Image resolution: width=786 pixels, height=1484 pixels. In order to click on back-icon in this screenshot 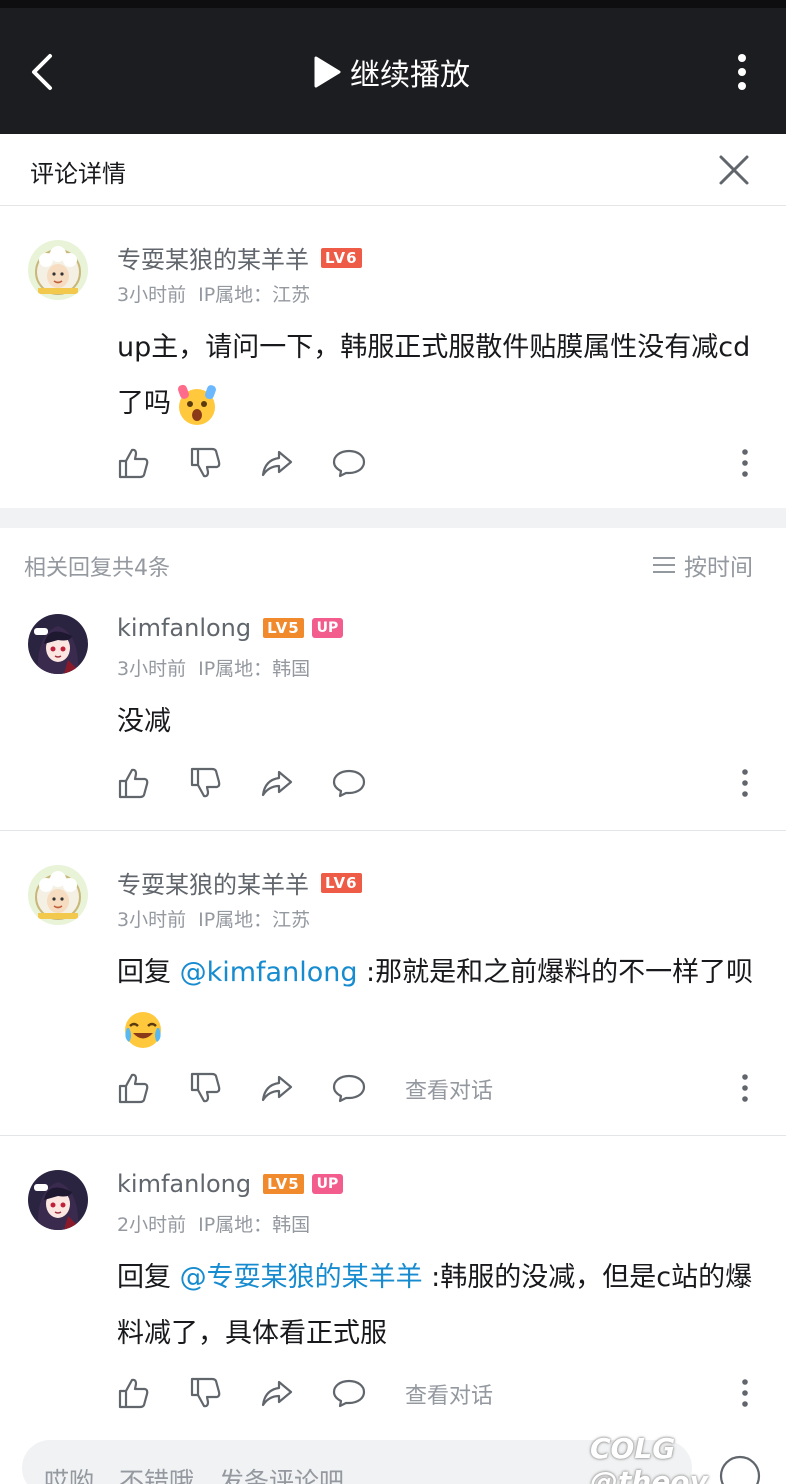, I will do `click(44, 72)`.